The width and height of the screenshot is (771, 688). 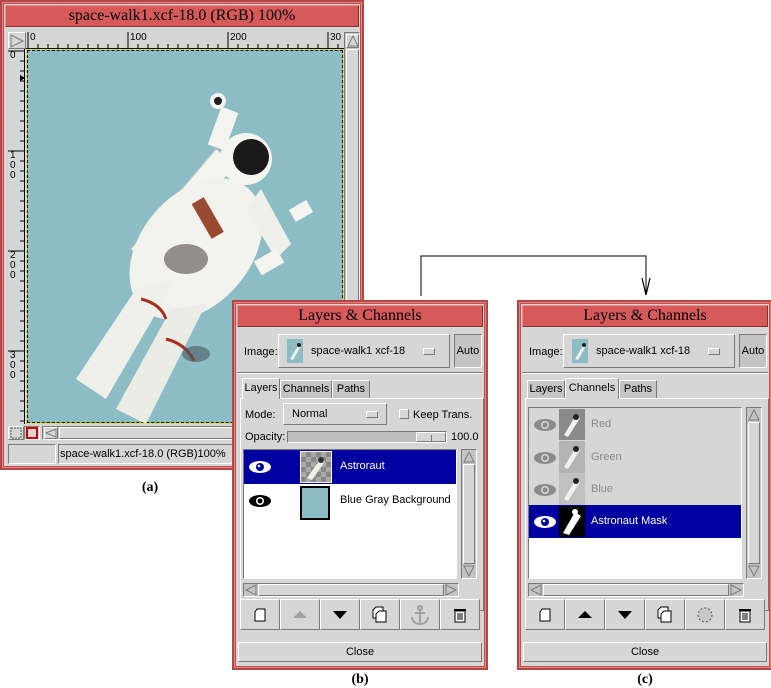 I want to click on lower-layer-icon, so click(x=340, y=614).